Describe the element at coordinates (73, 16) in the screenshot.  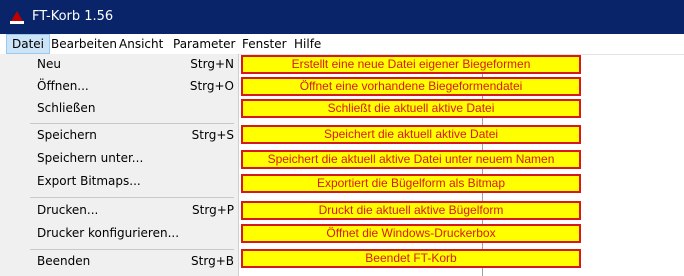
I see `window-title: FT-Korb 1.56` at that location.